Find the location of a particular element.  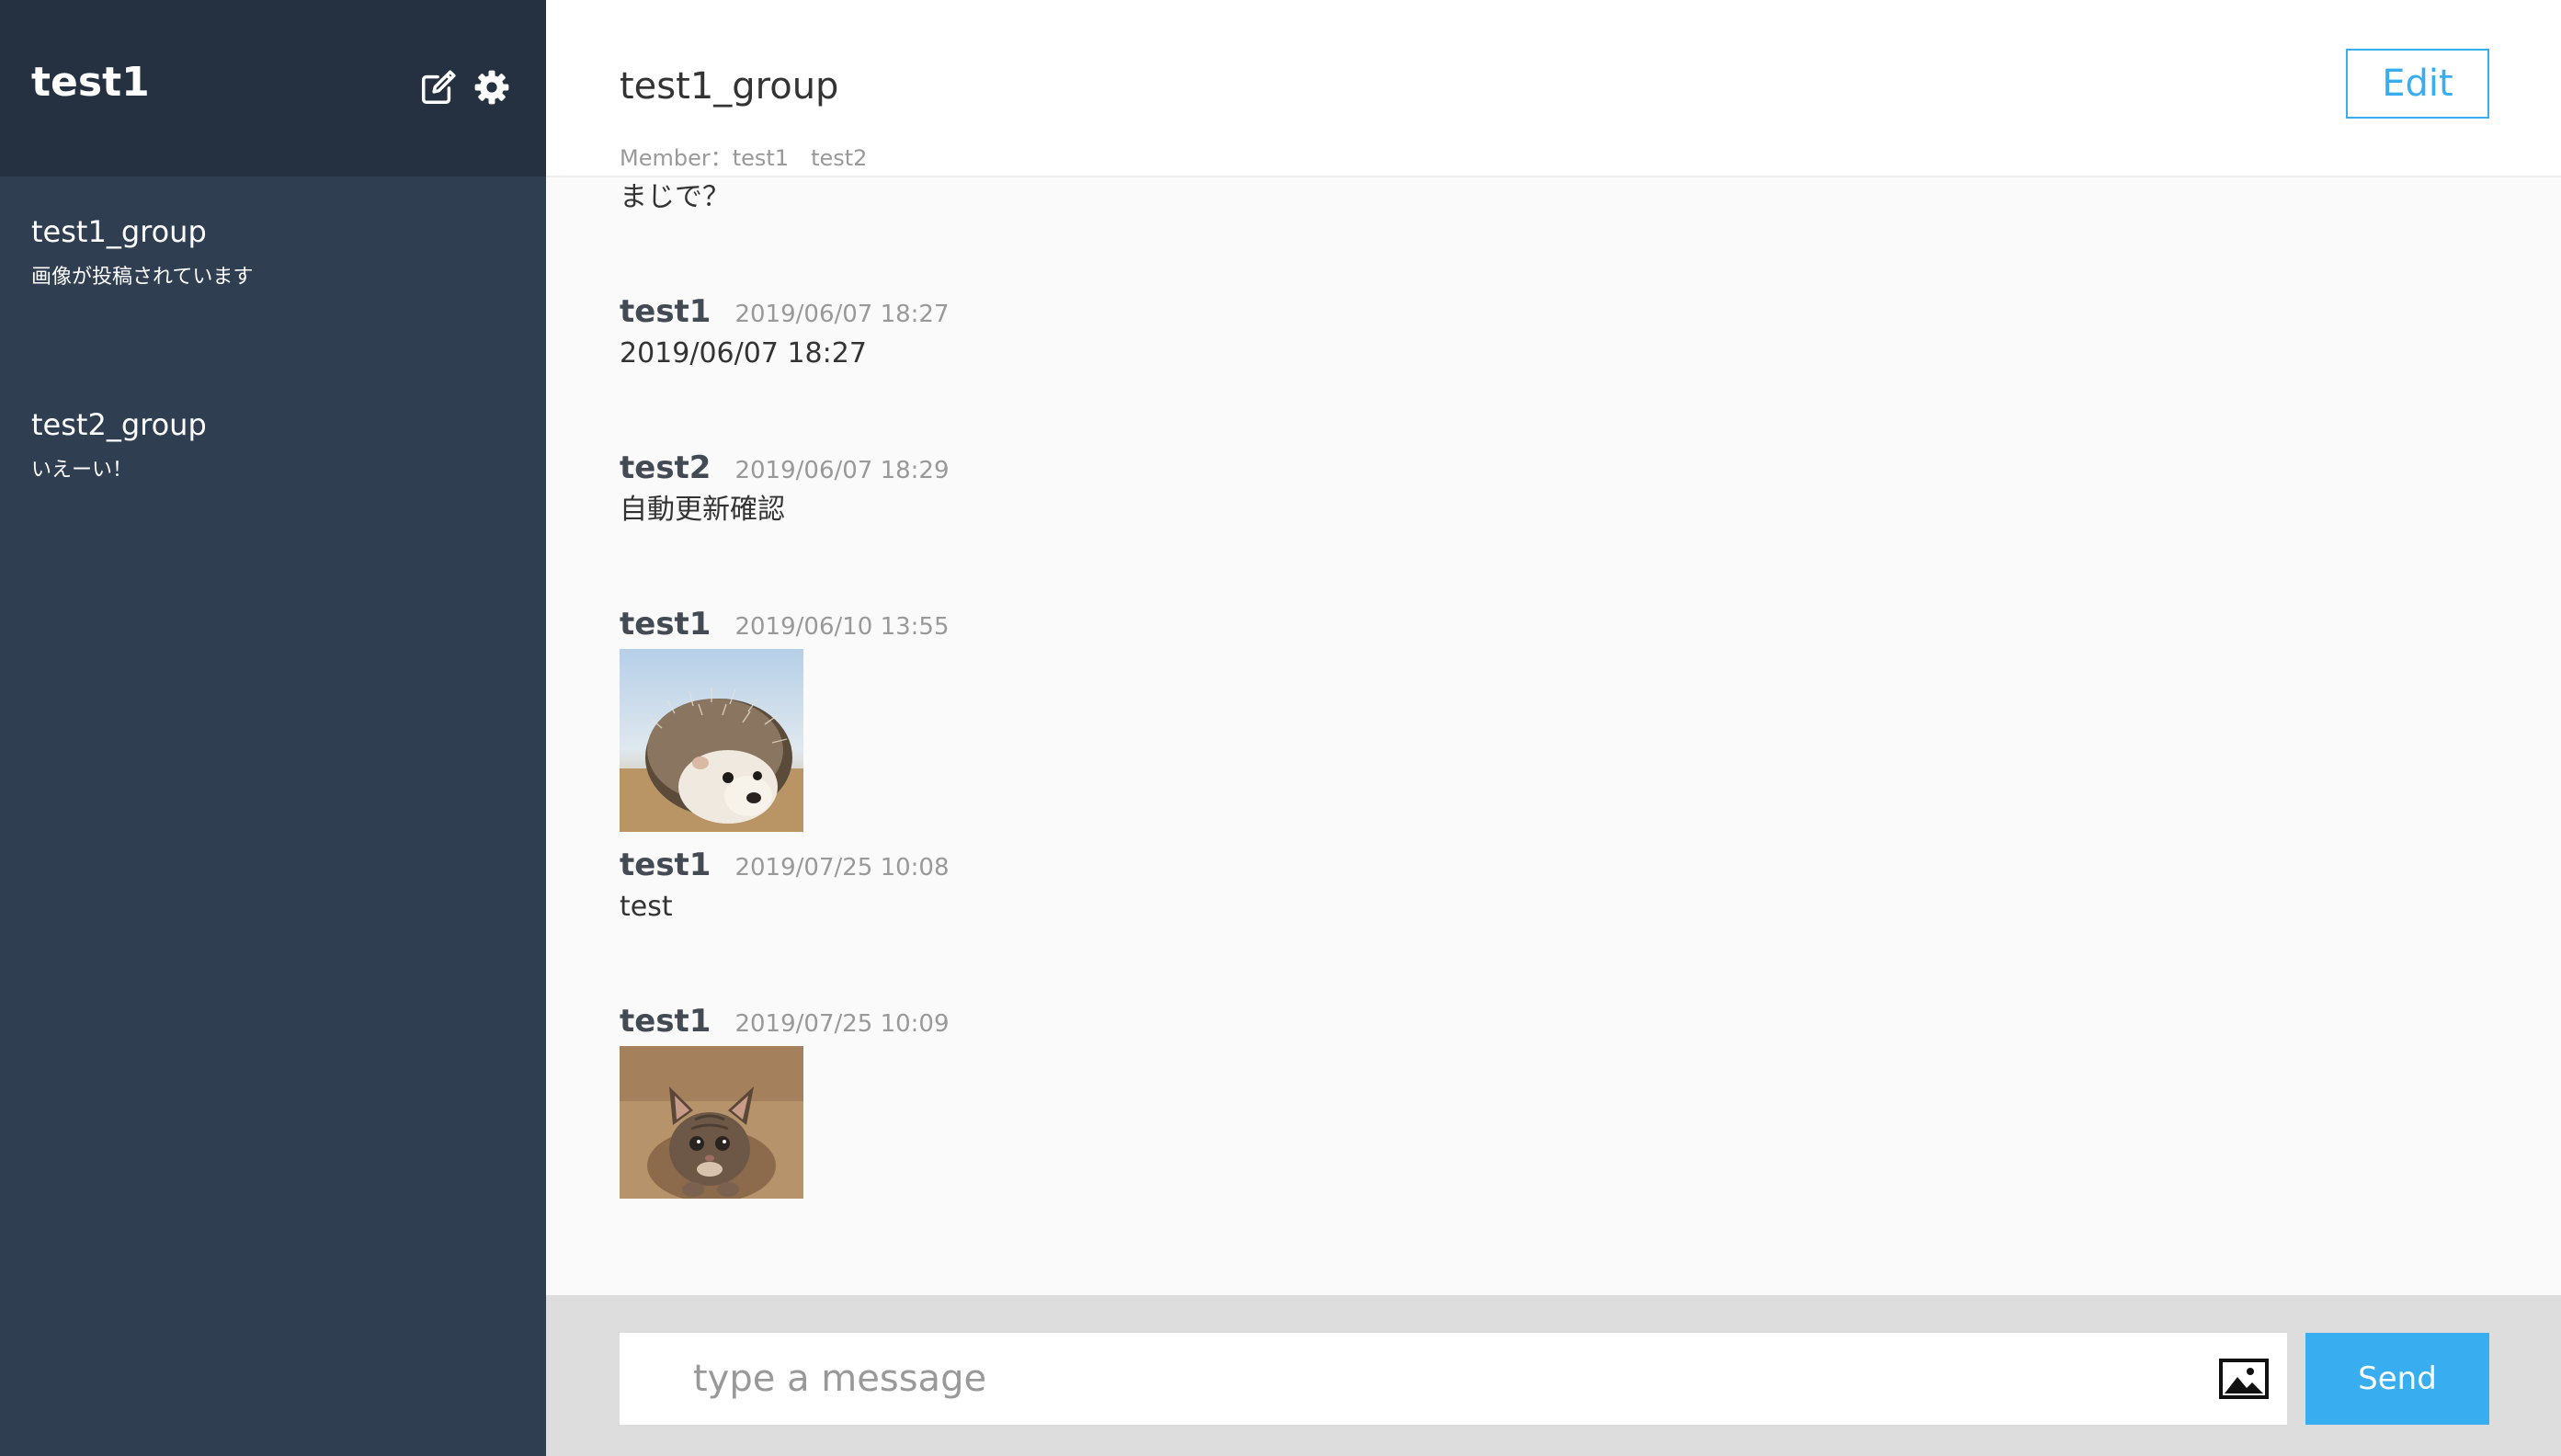

message-text: 自動更新確認 is located at coordinates (703, 510).